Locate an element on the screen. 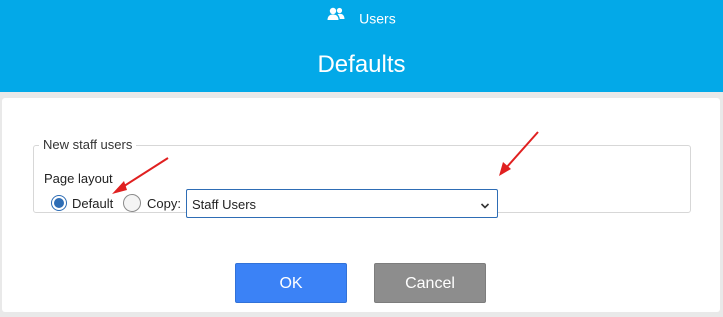 This screenshot has height=317, width=723. ok-button: OK is located at coordinates (291, 283).